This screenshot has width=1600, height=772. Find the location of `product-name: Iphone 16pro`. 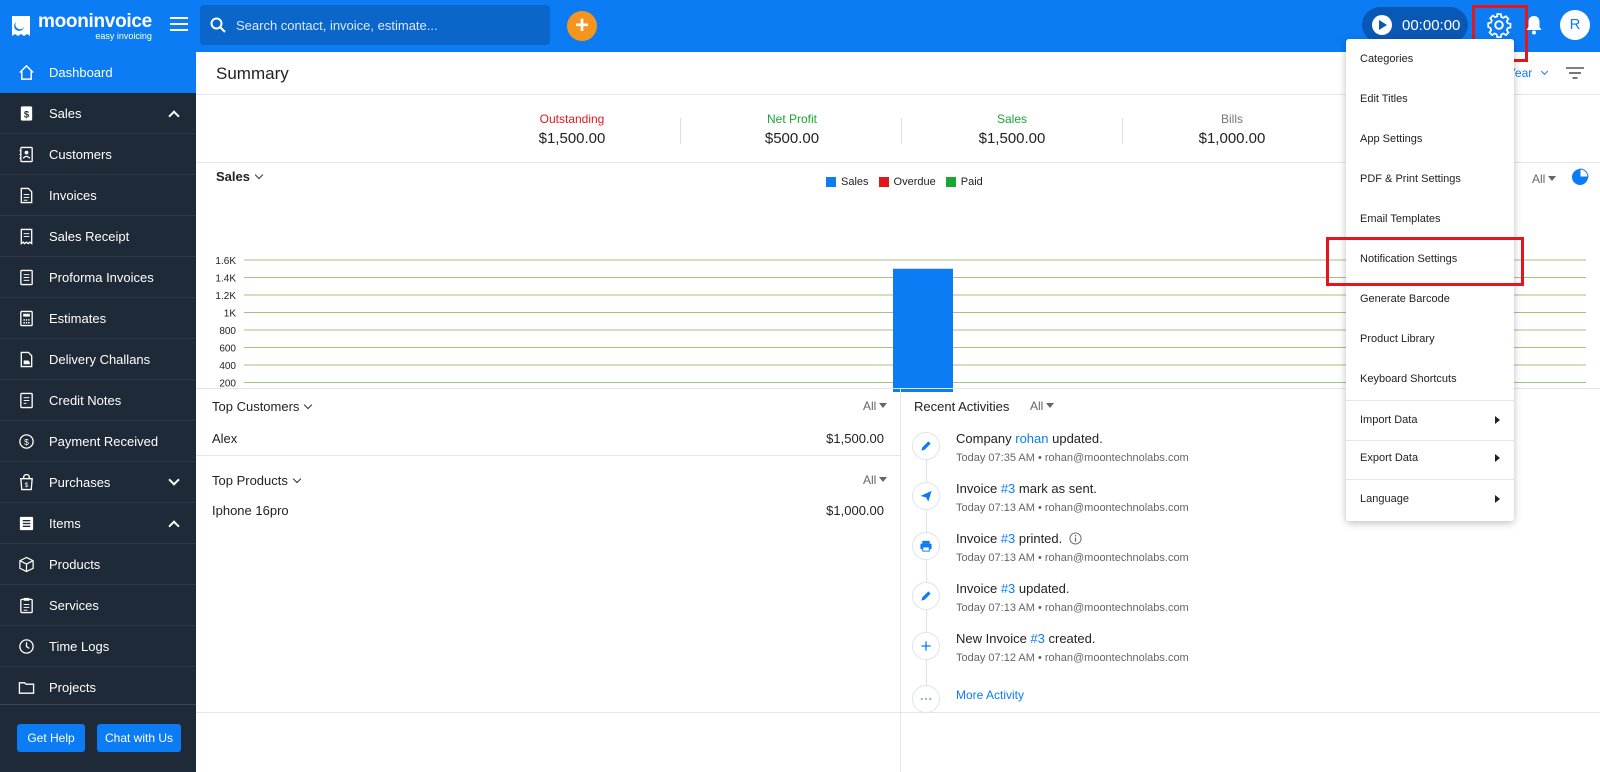

product-name: Iphone 16pro is located at coordinates (250, 510).